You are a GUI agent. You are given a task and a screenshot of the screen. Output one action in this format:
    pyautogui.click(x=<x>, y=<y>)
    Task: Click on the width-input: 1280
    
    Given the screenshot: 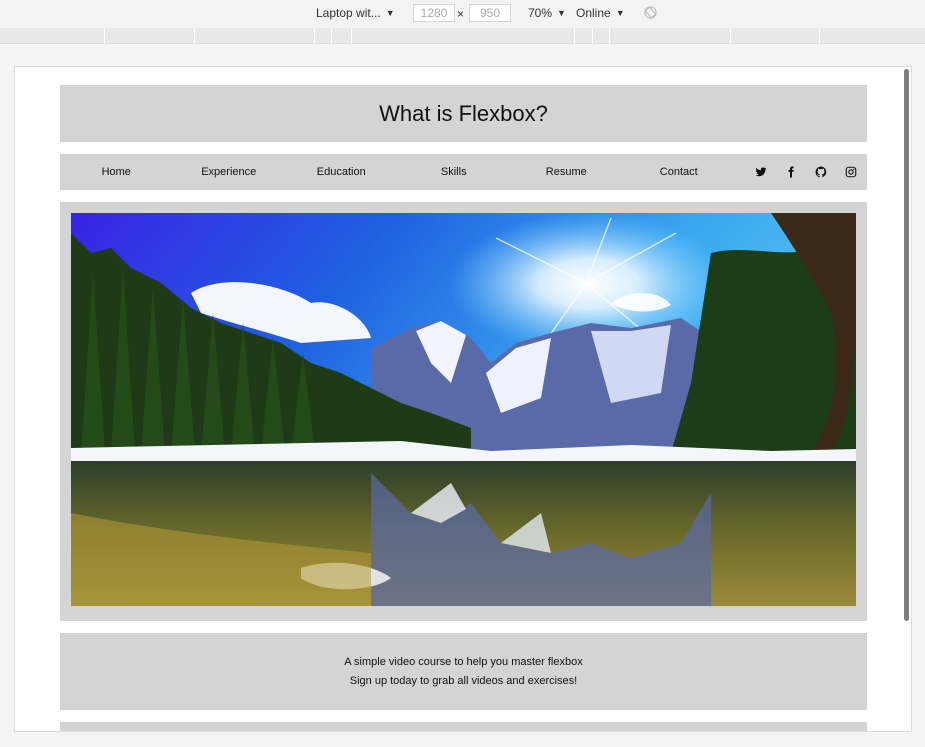 What is the action you would take?
    pyautogui.click(x=434, y=13)
    